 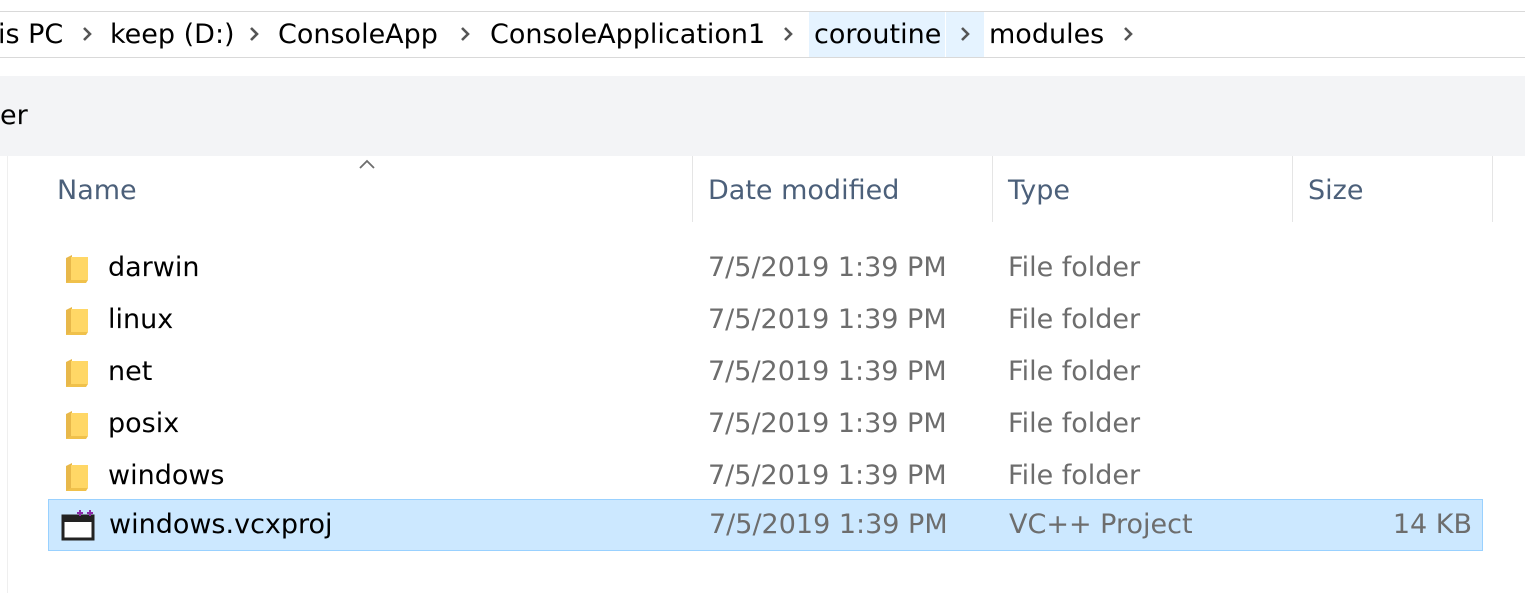 What do you see at coordinates (154, 267) in the screenshot?
I see `file-name: darwin` at bounding box center [154, 267].